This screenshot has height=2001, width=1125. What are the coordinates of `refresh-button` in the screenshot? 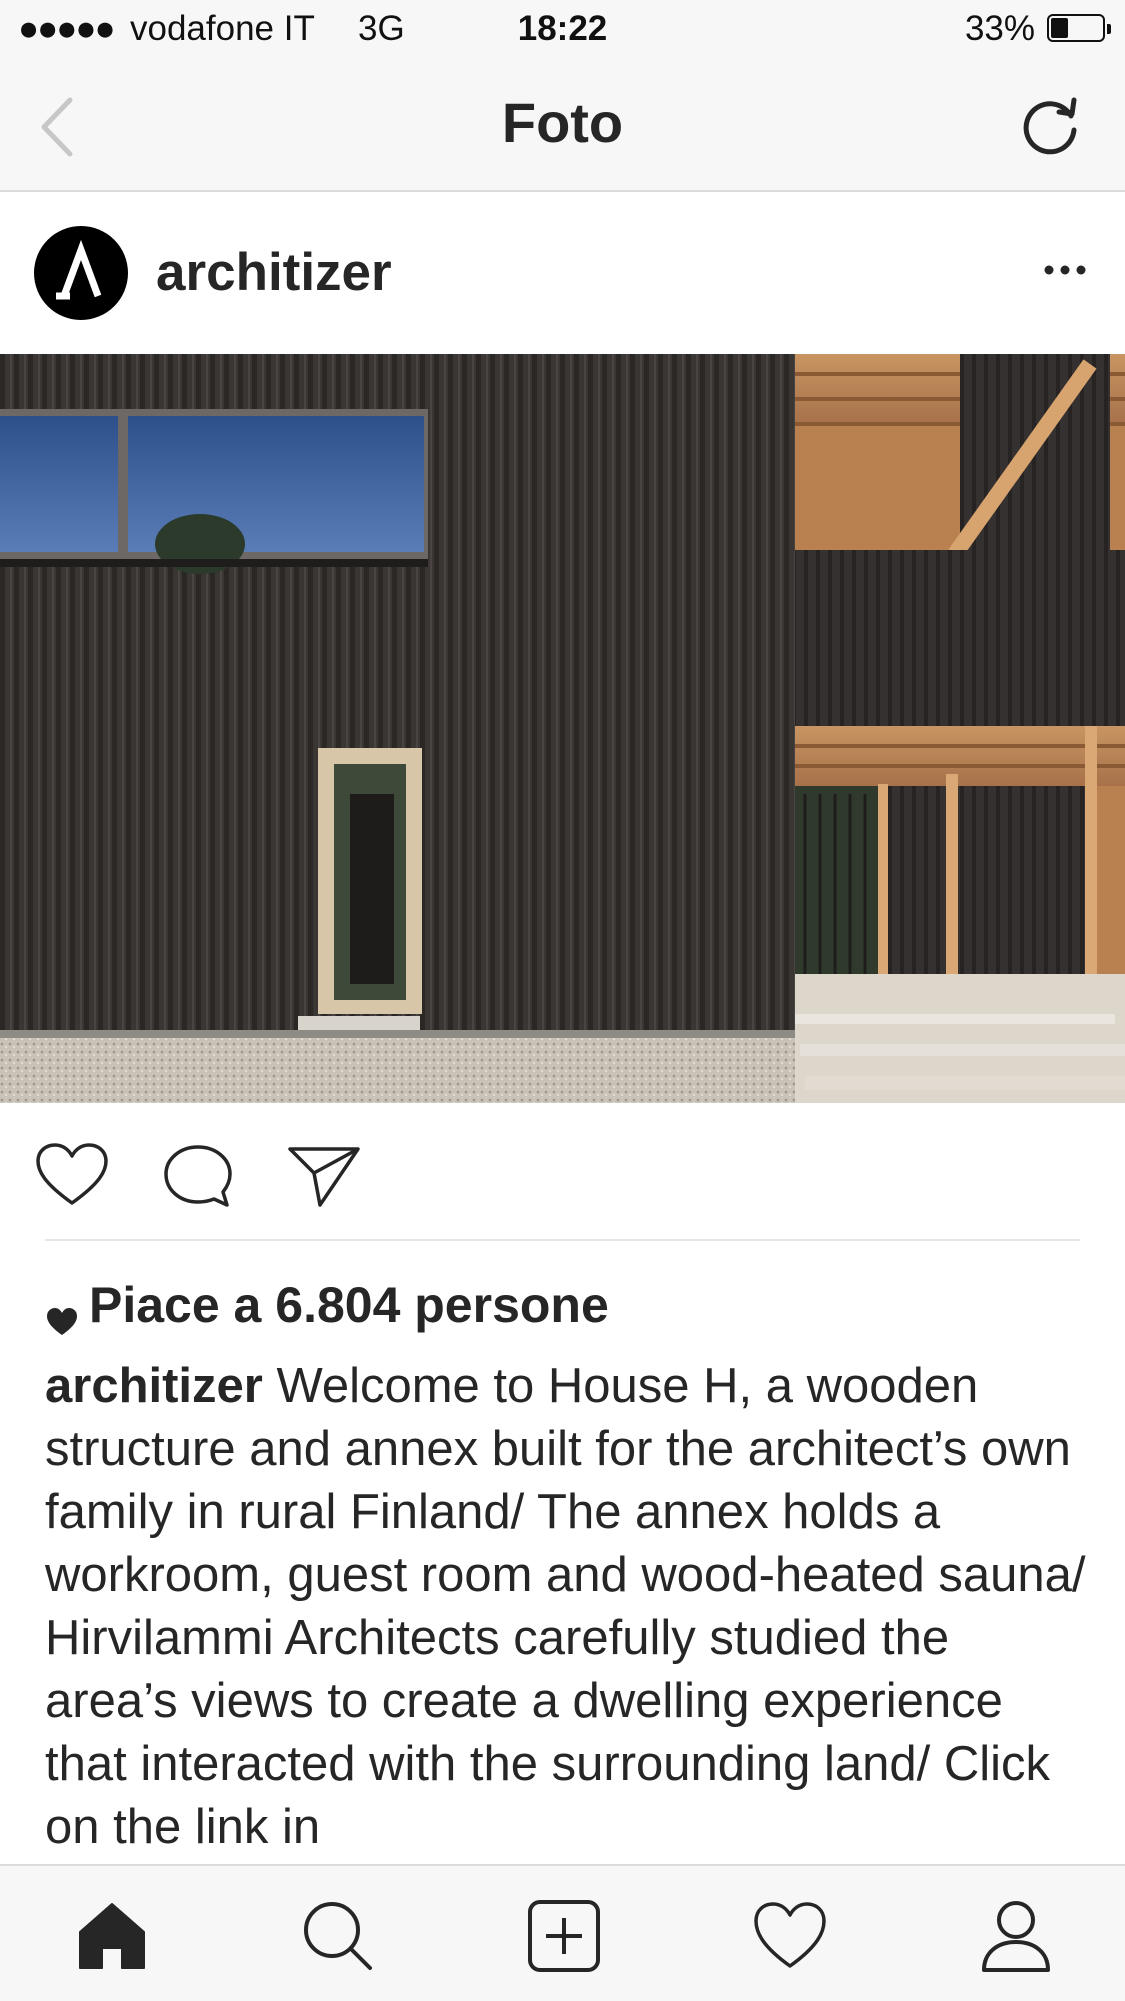 It's located at (1050, 127).